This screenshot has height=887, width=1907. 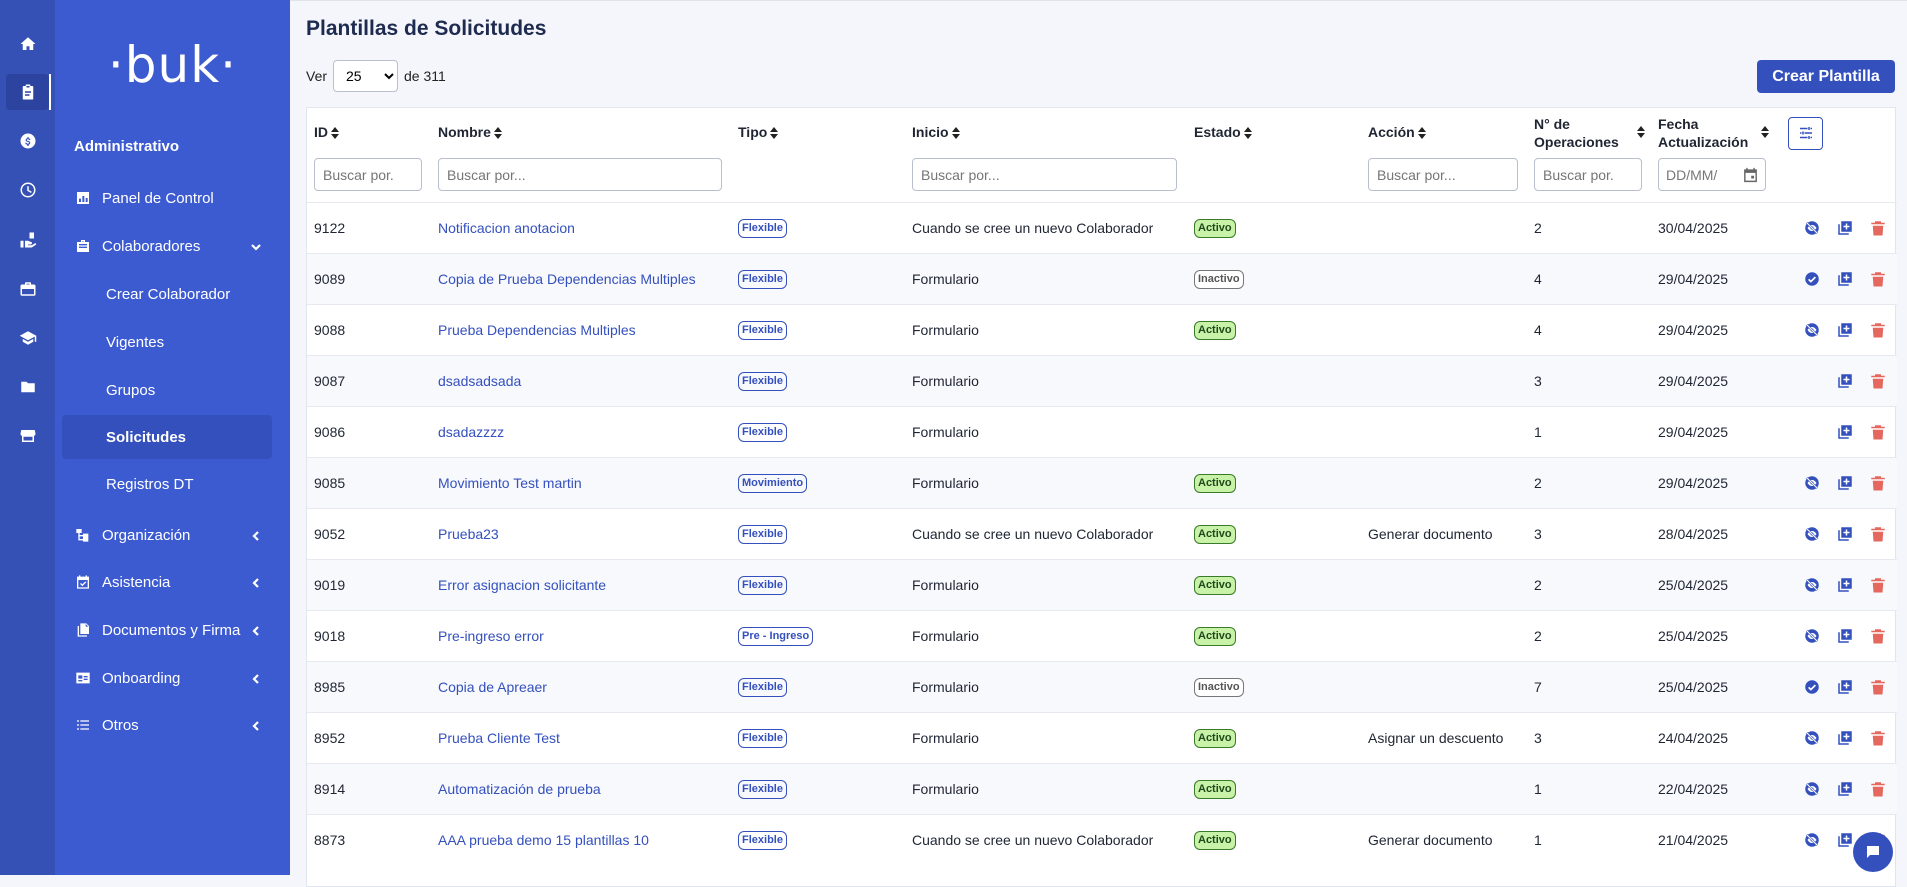 What do you see at coordinates (27, 387) in the screenshot?
I see `folder-icon` at bounding box center [27, 387].